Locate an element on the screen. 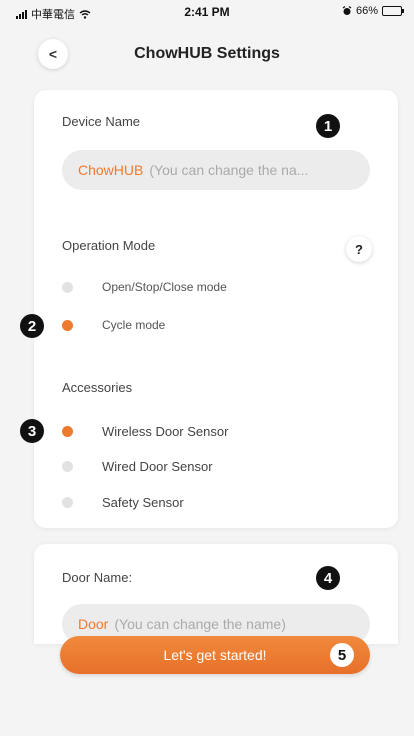 This screenshot has width=414, height=736. header: < ChowHUB Settings is located at coordinates (207, 51).